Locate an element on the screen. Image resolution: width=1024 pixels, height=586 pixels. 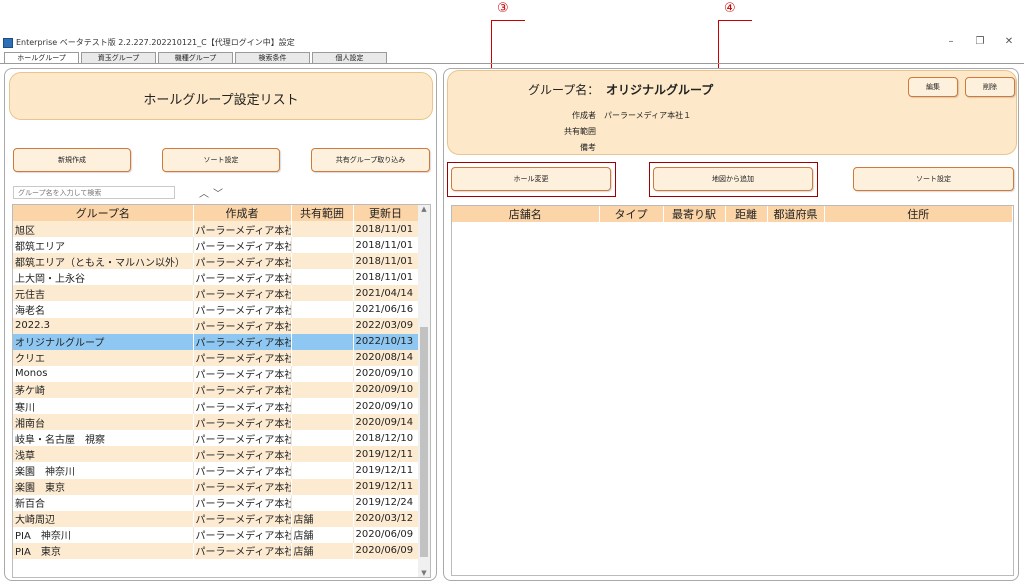
column-header-type: タイプ is located at coordinates (631, 214).